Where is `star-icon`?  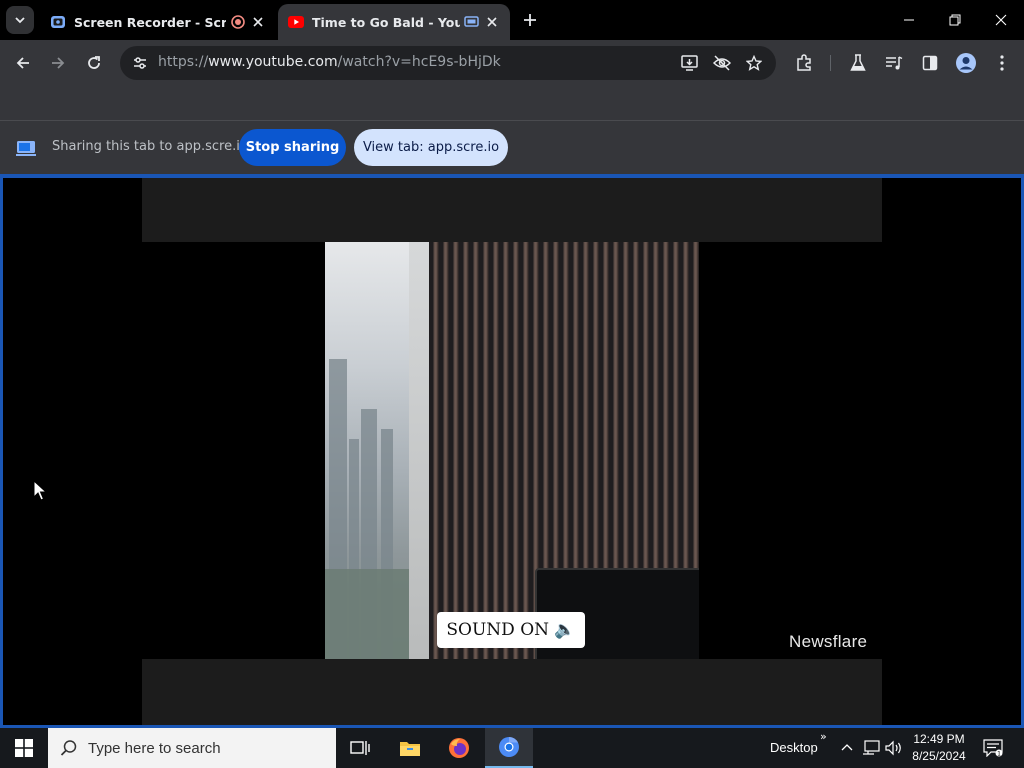
star-icon is located at coordinates (754, 63).